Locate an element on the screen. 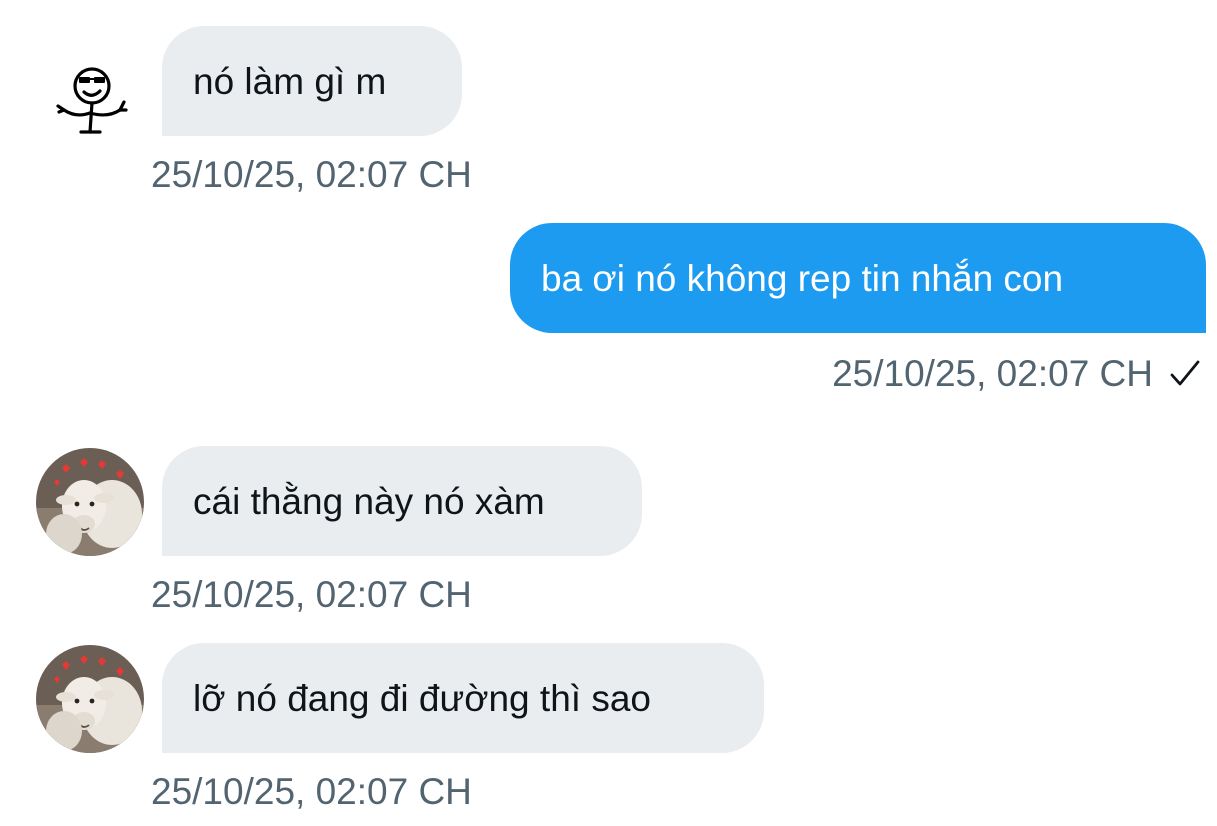 The height and width of the screenshot is (826, 1217). message-bubble-incoming: nó làm gì m is located at coordinates (312, 81).